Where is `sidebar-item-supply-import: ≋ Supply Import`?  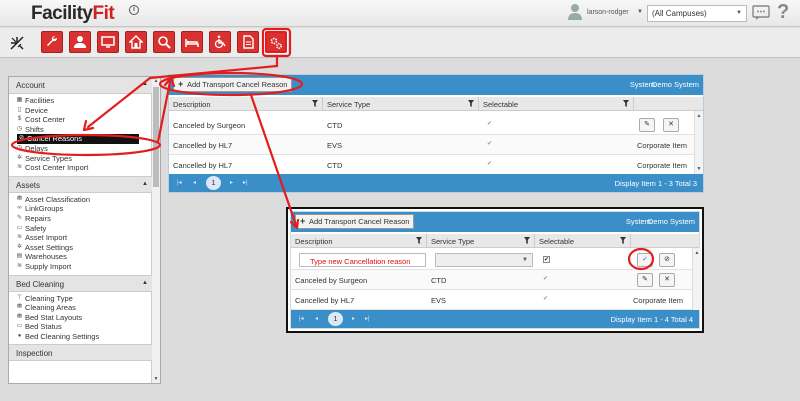 sidebar-item-supply-import: ≋ Supply Import is located at coordinates (80, 267).